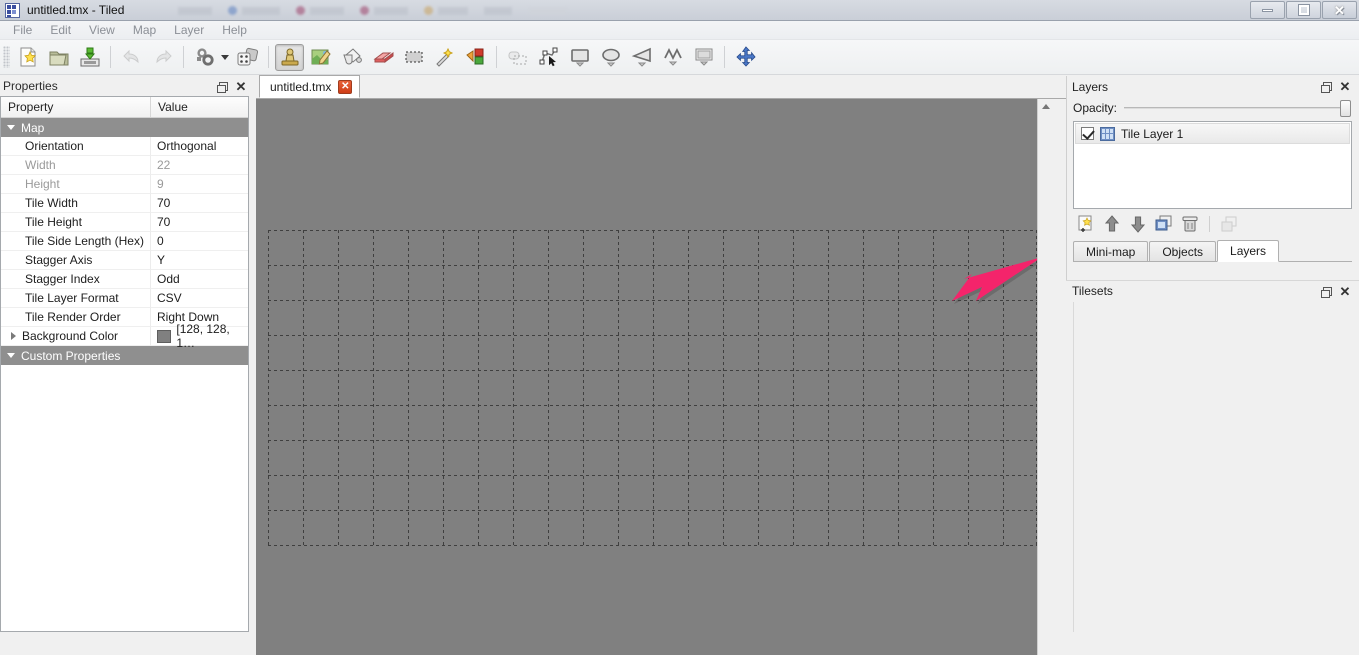 This screenshot has width=1359, height=655. I want to click on table-row: Tile Height 70, so click(124, 222).